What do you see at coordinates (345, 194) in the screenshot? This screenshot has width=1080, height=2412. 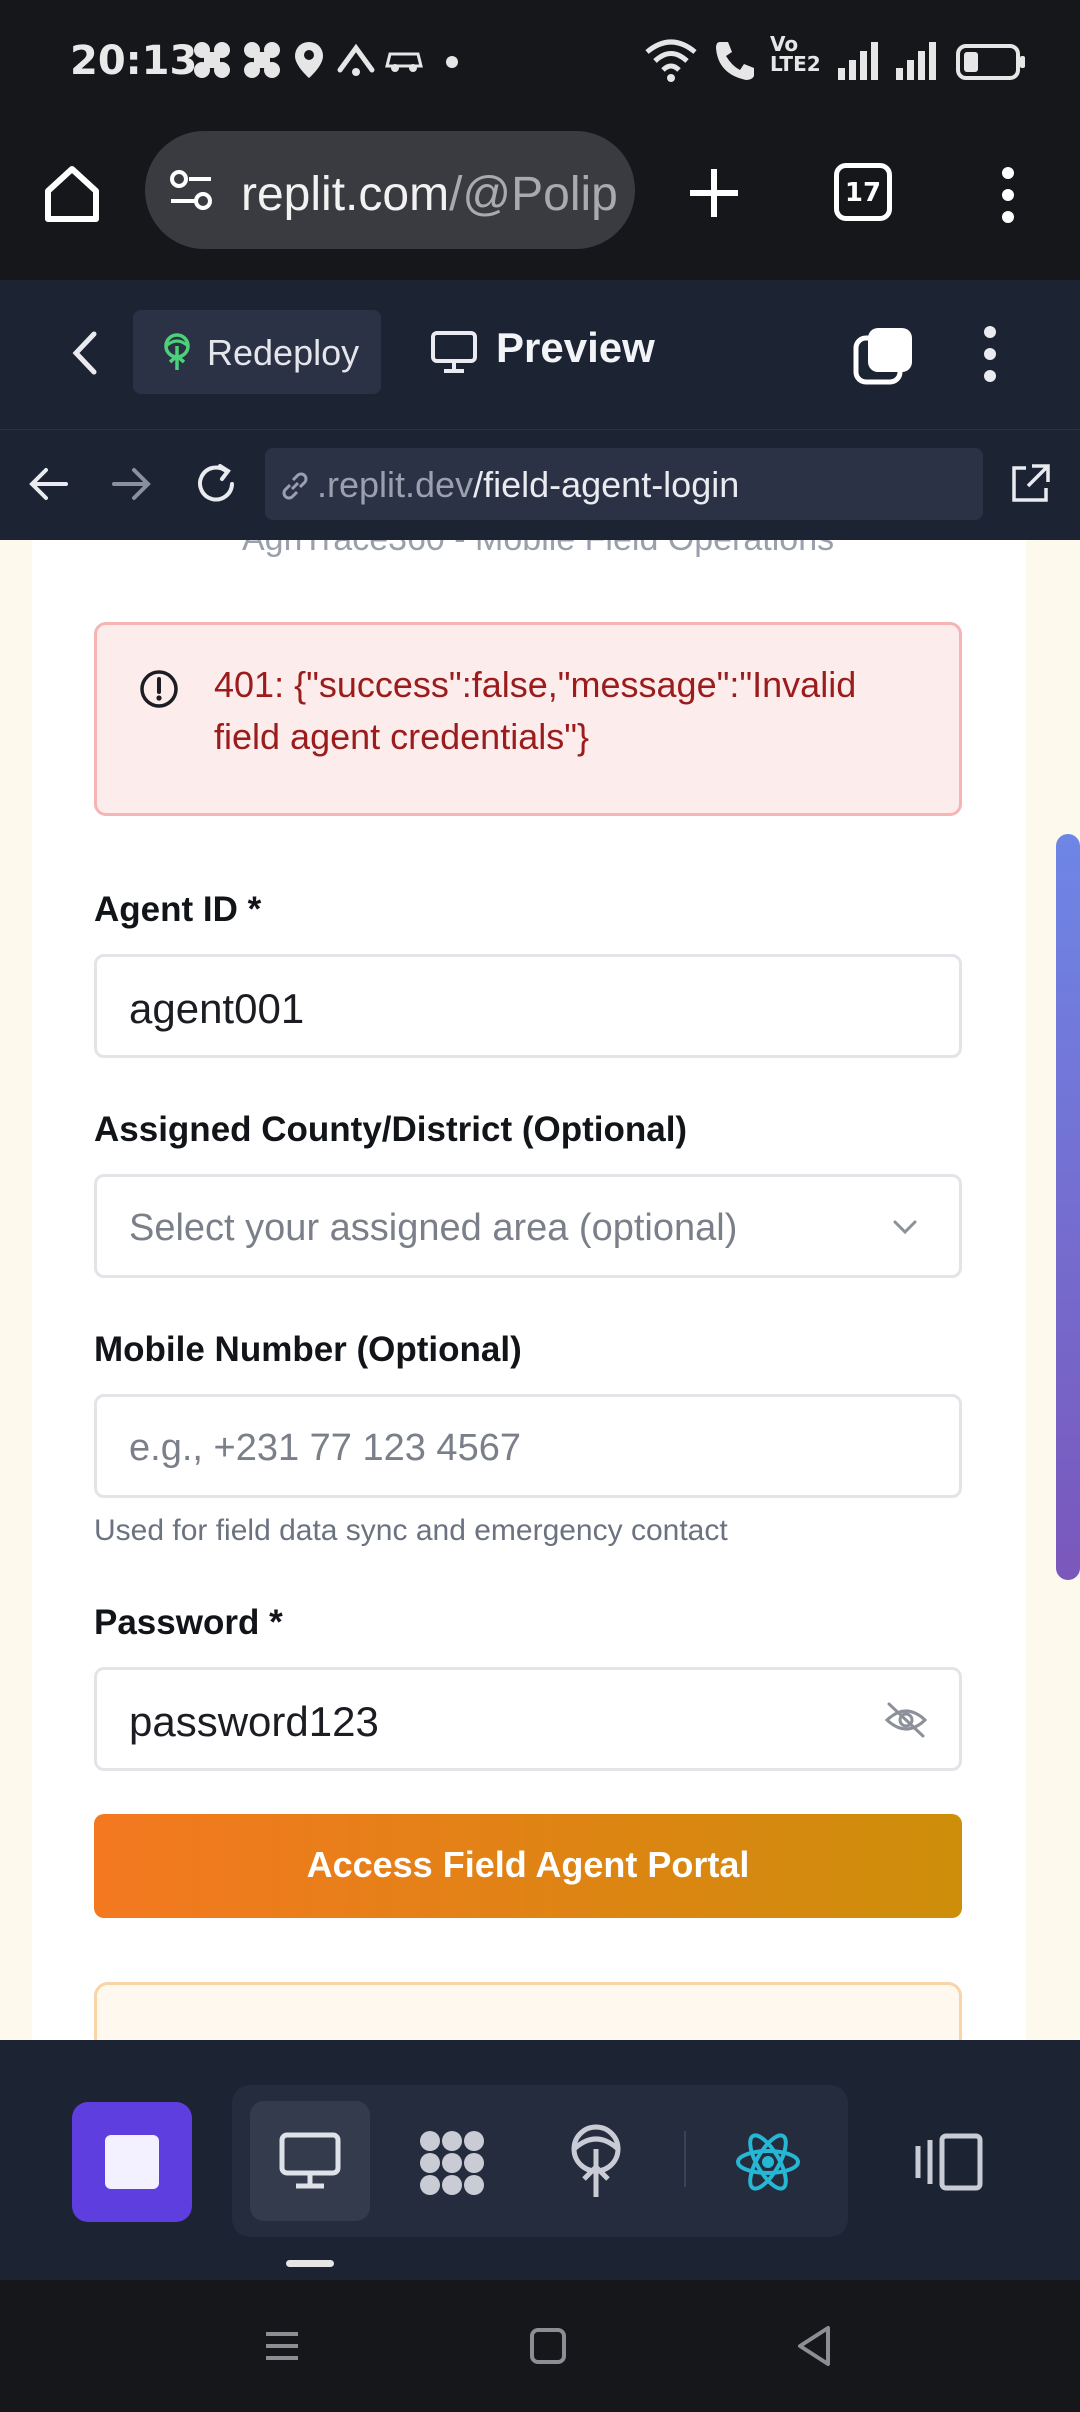 I see `browser-url-host: replit.com` at bounding box center [345, 194].